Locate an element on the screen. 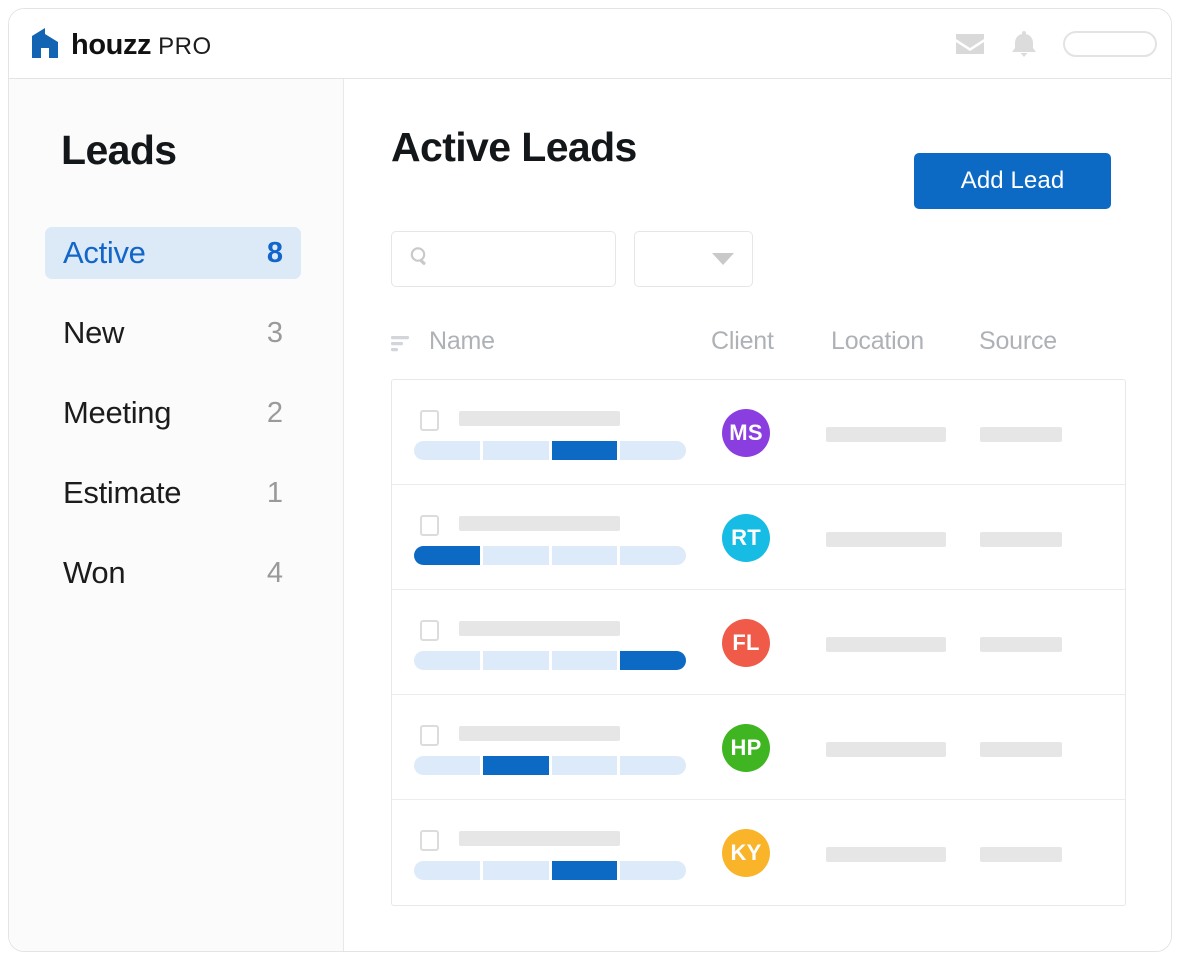 Image resolution: width=1180 pixels, height=960 pixels. sidebar-item-estimate: Estimate 1 is located at coordinates (173, 493).